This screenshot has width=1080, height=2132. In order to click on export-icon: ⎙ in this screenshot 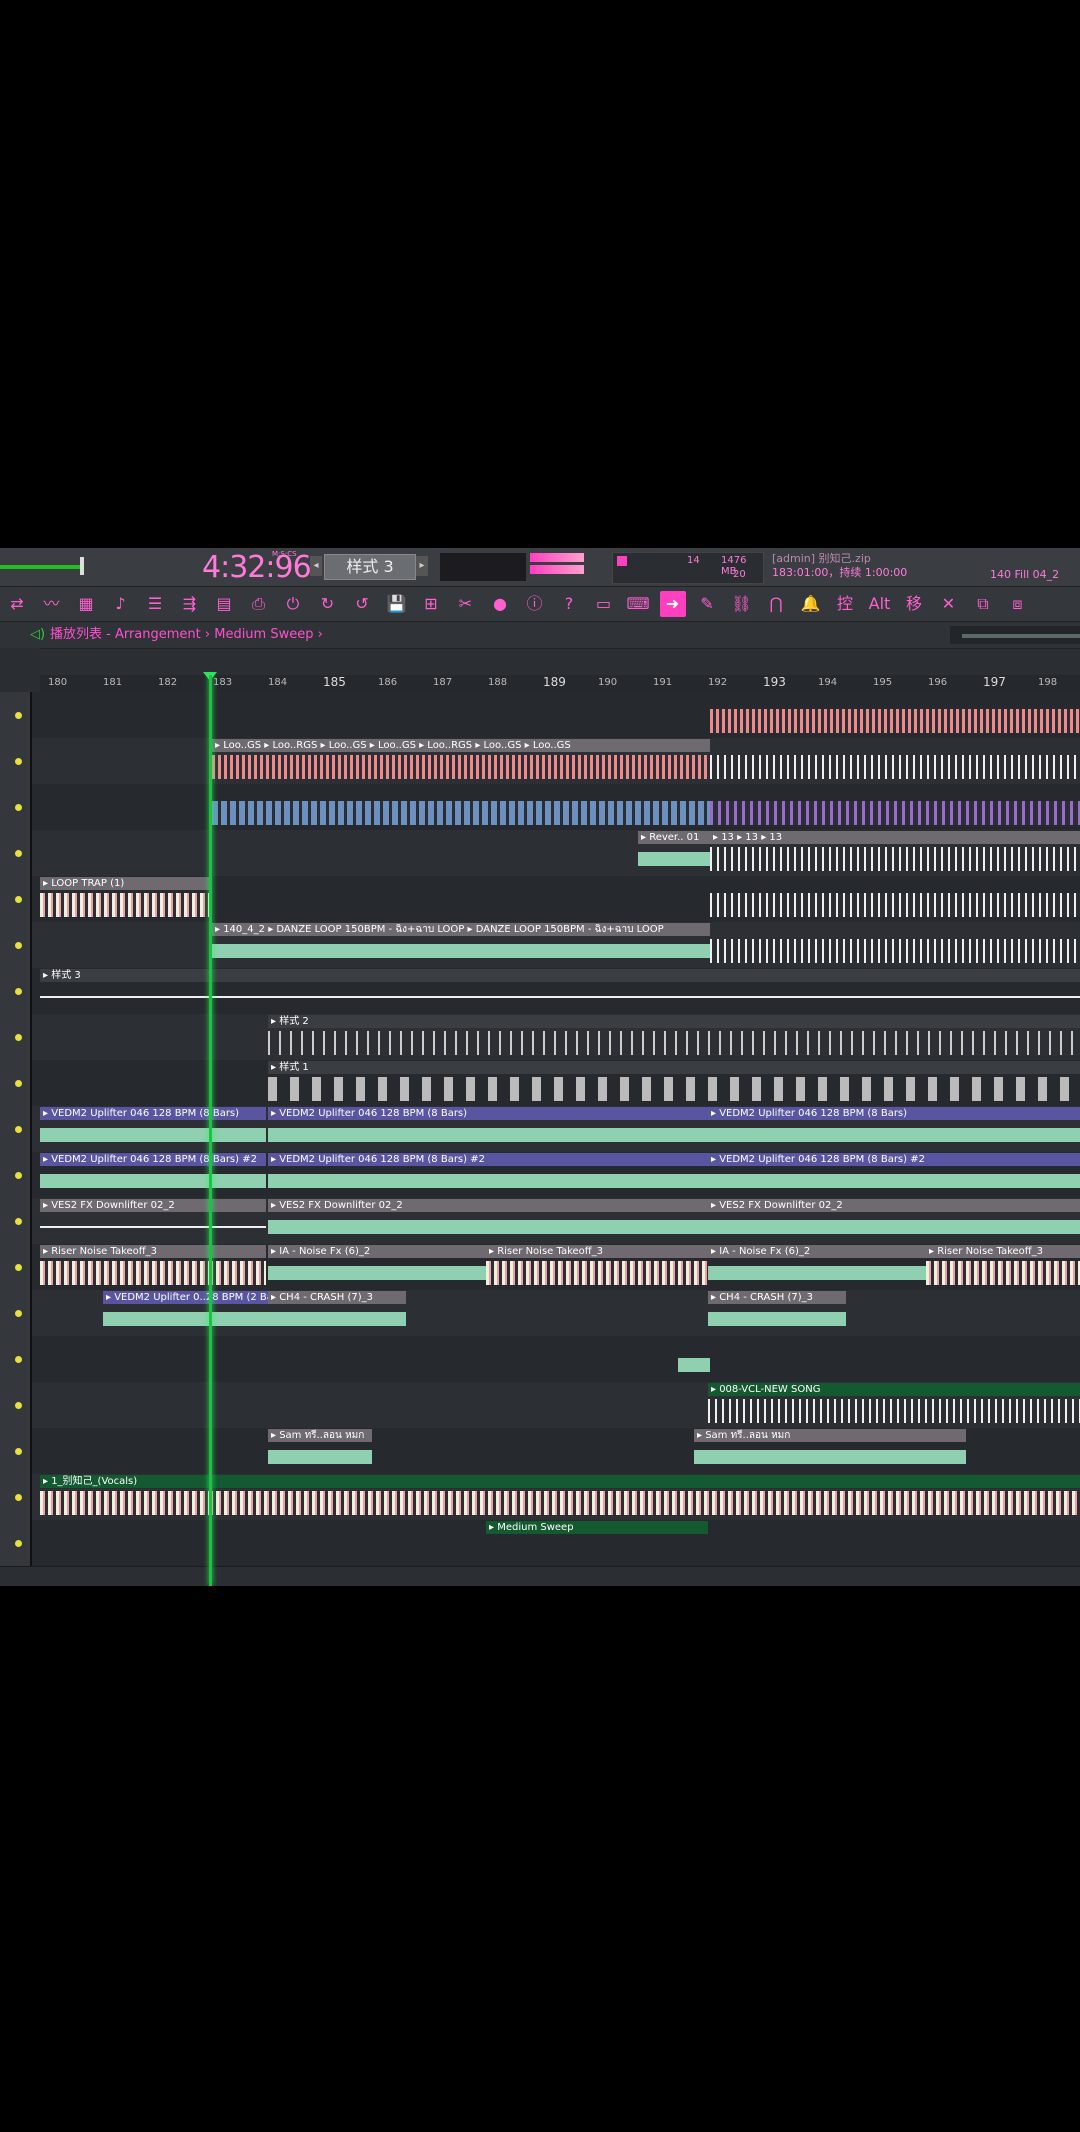, I will do `click(259, 604)`.